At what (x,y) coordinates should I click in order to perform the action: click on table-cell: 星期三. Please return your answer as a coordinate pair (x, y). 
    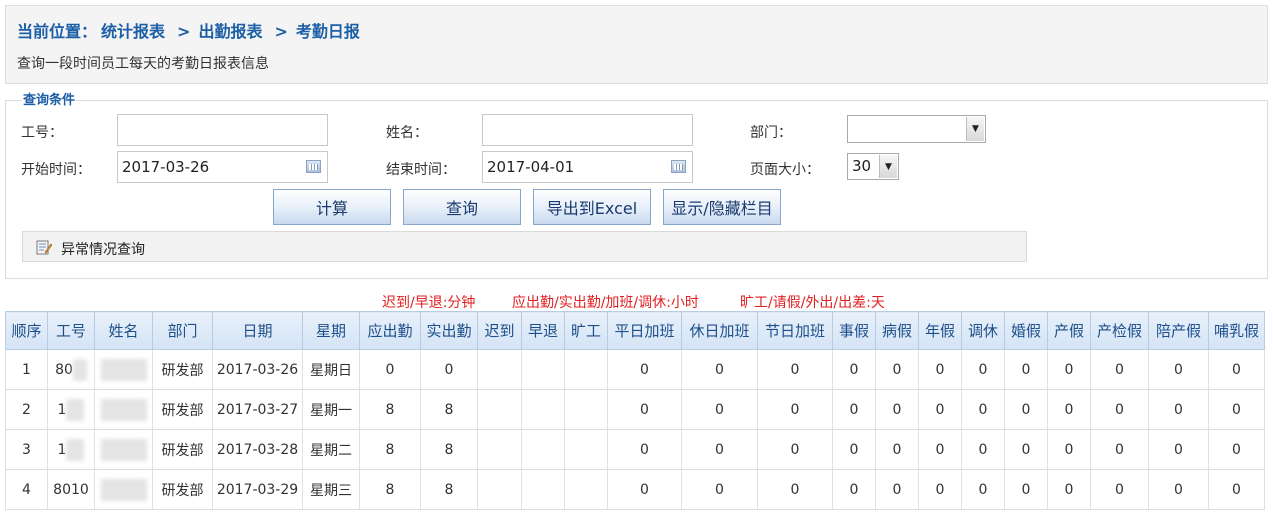
    Looking at the image, I should click on (331, 489).